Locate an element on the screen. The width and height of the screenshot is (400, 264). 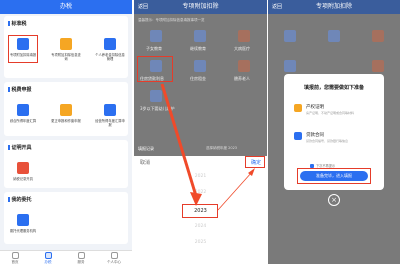
business-icon is located at coordinates (110, 110).